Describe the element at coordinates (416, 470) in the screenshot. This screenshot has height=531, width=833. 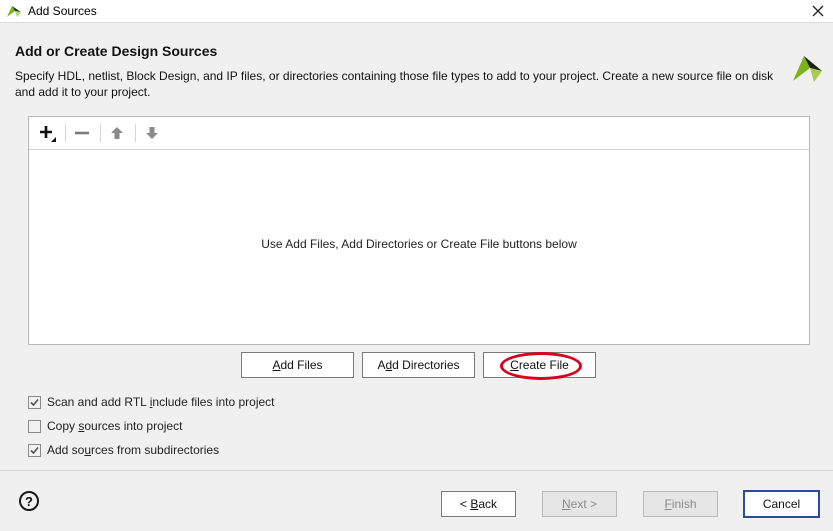
I see `footer-divider` at that location.